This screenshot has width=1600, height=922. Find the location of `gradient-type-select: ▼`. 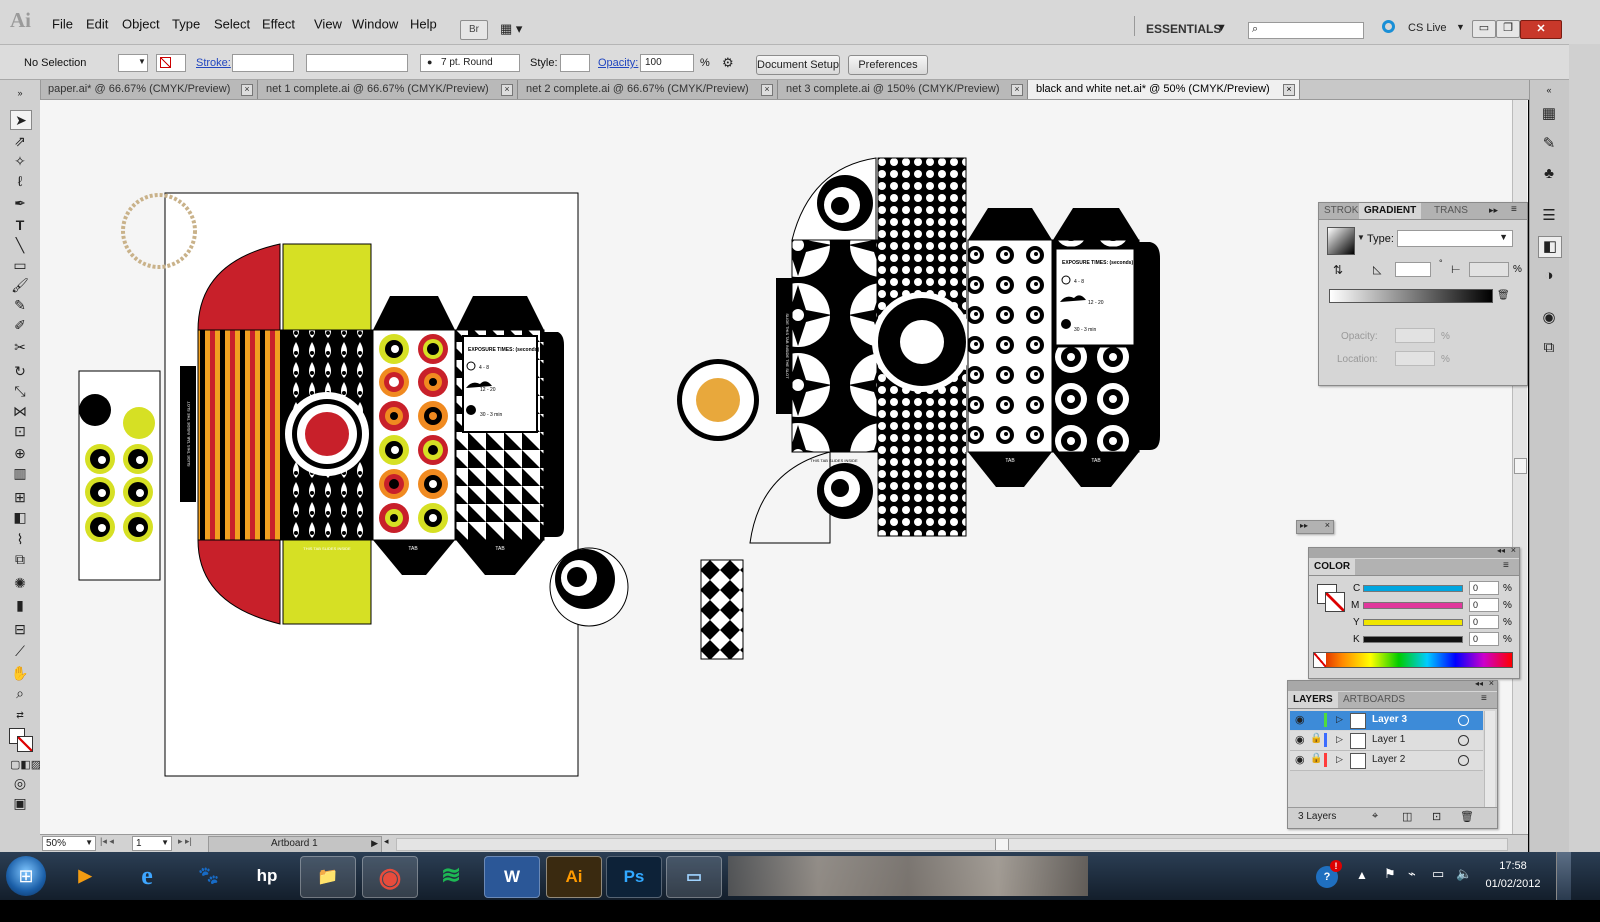

gradient-type-select: ▼ is located at coordinates (1455, 238).